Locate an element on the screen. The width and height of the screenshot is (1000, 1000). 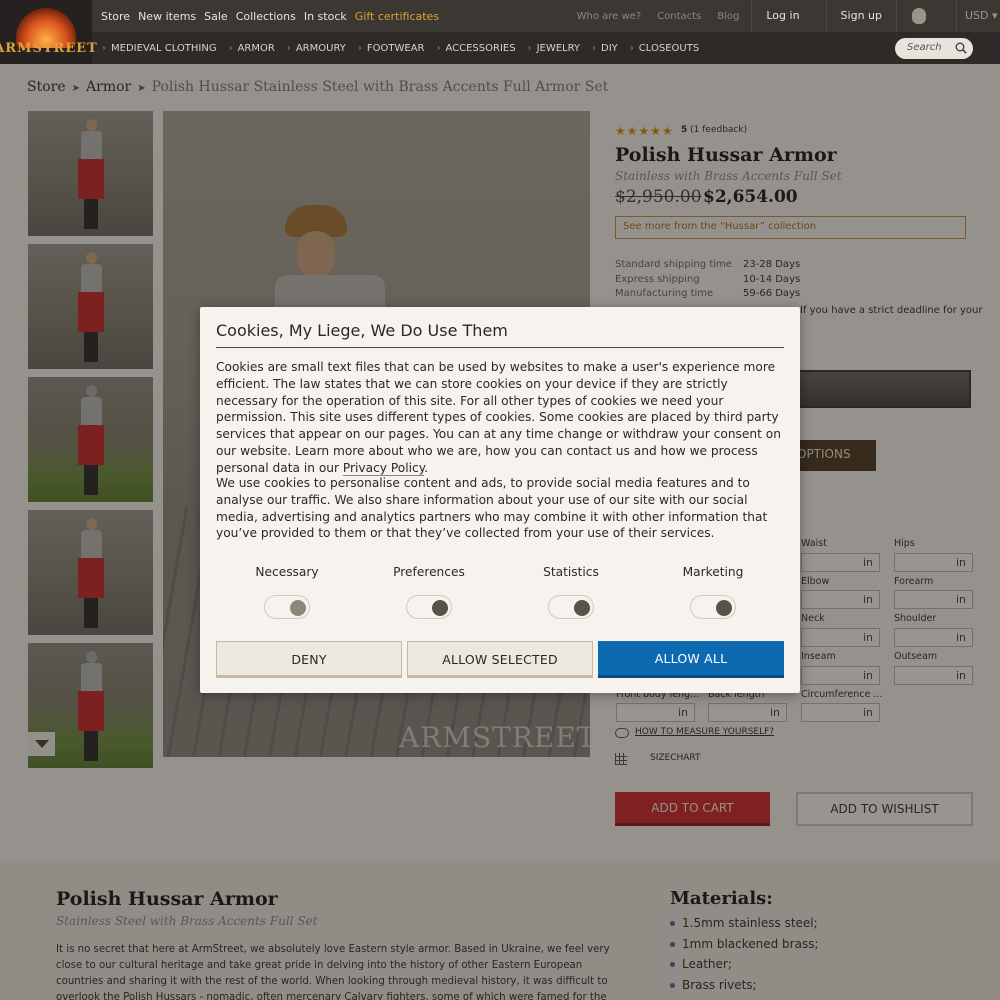
cat-label: MEDIEVAL CLOTHING is located at coordinates (164, 48).